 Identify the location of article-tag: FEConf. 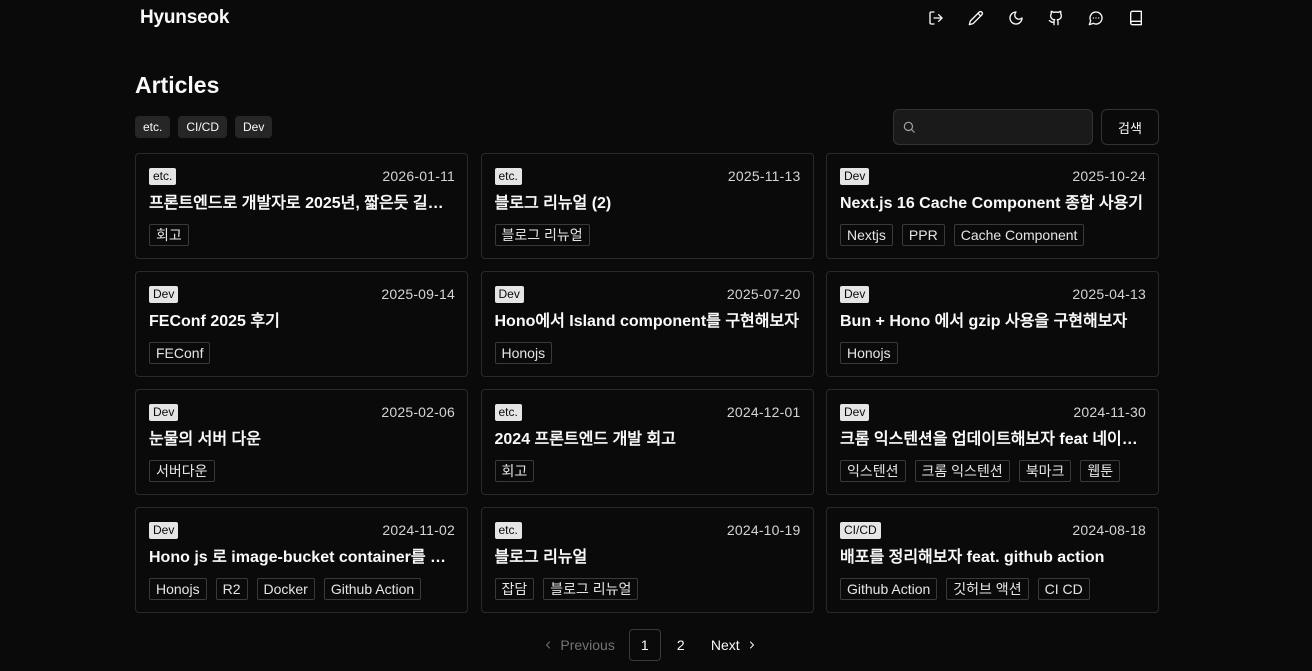
(180, 353).